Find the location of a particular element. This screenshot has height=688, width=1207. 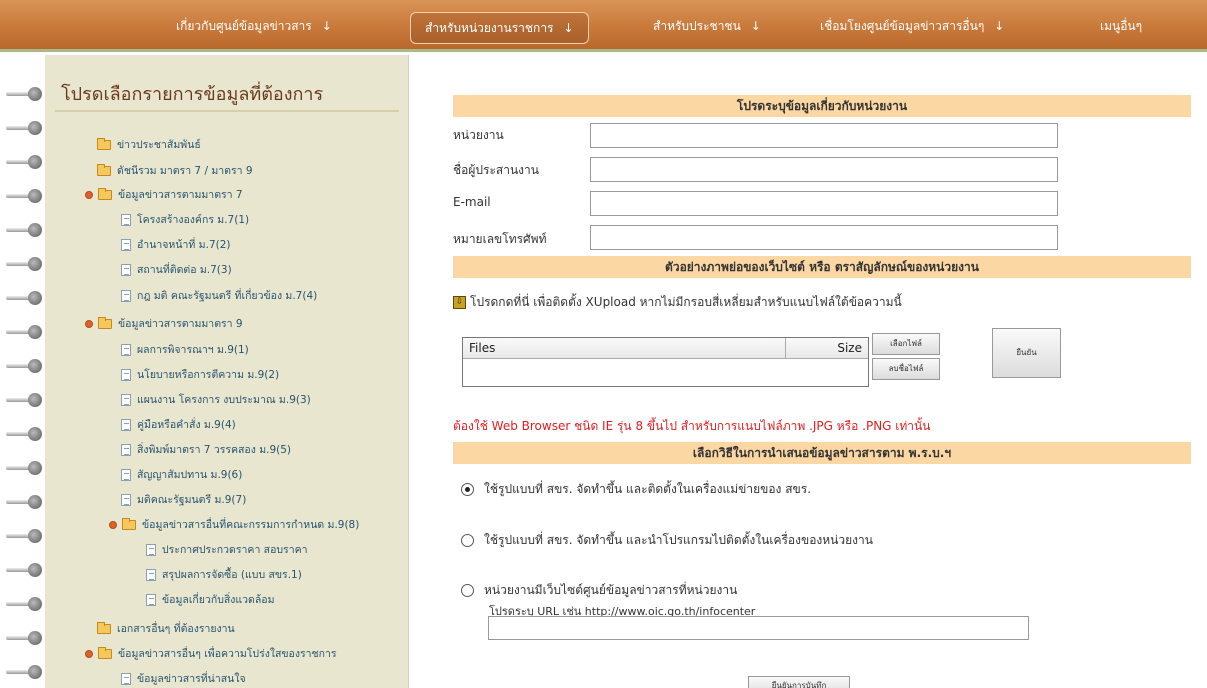

sidebar-title: โปรดเลือกรายการข้อมูลที่ต้องการ is located at coordinates (192, 94).